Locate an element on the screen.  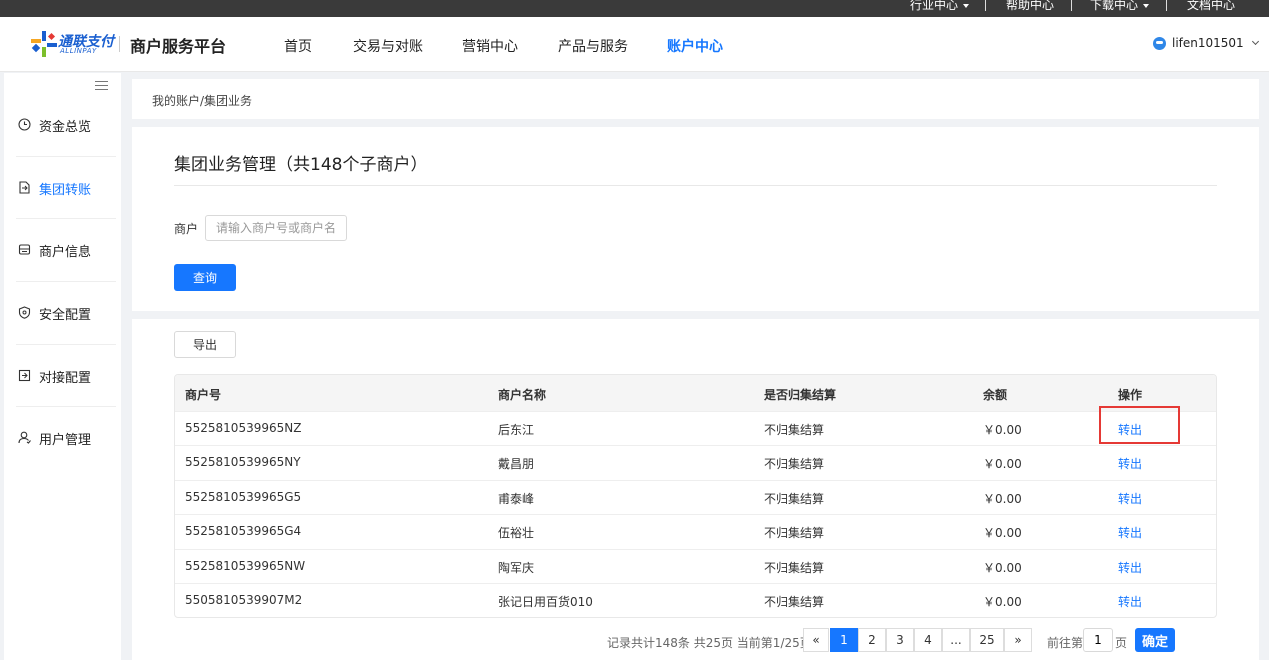
username: lifen101501 is located at coordinates (1208, 43).